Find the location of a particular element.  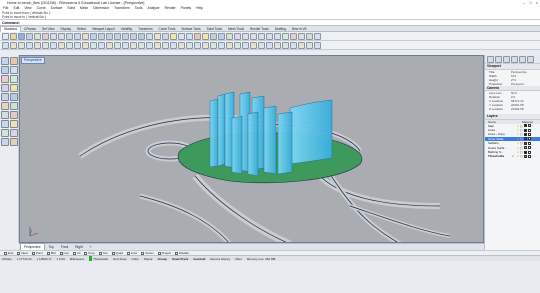

lock-icon: ▢ is located at coordinates (521, 156).